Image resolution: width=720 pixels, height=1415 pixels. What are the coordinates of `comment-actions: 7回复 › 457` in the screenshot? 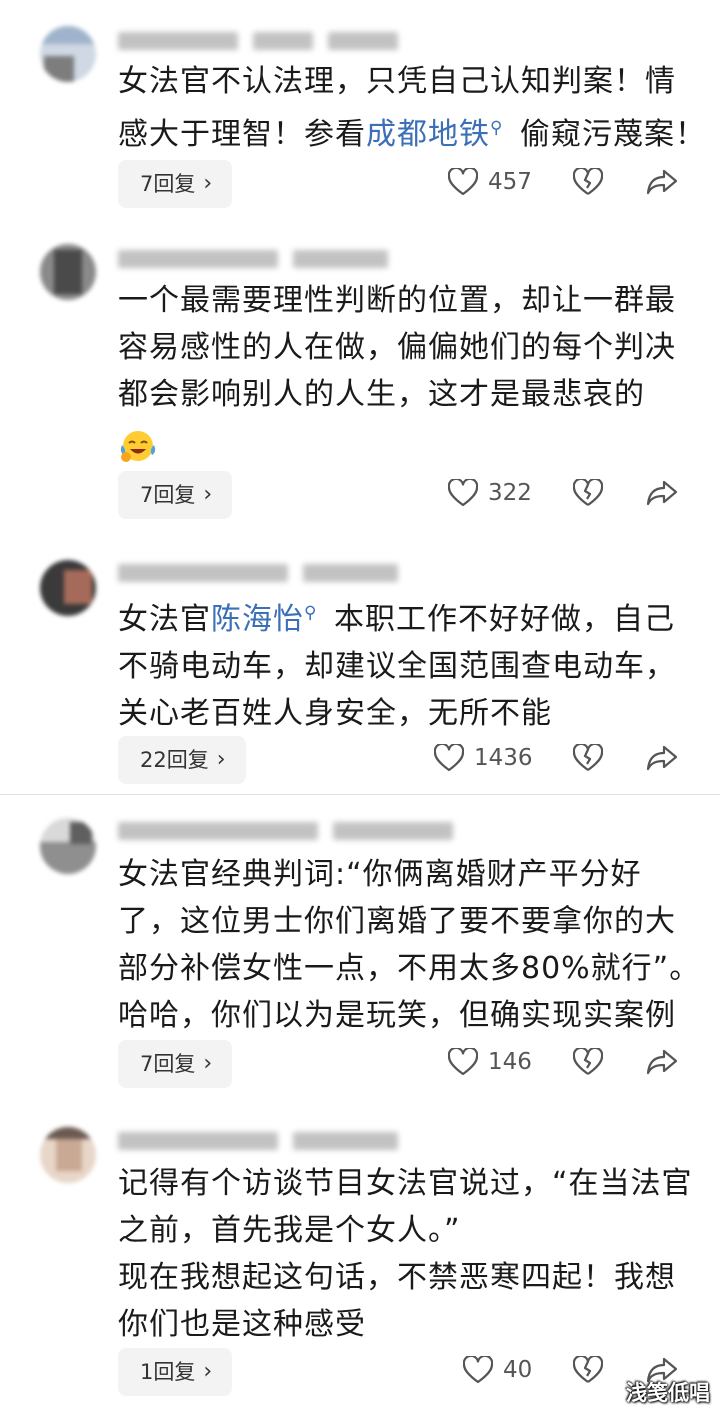 It's located at (404, 184).